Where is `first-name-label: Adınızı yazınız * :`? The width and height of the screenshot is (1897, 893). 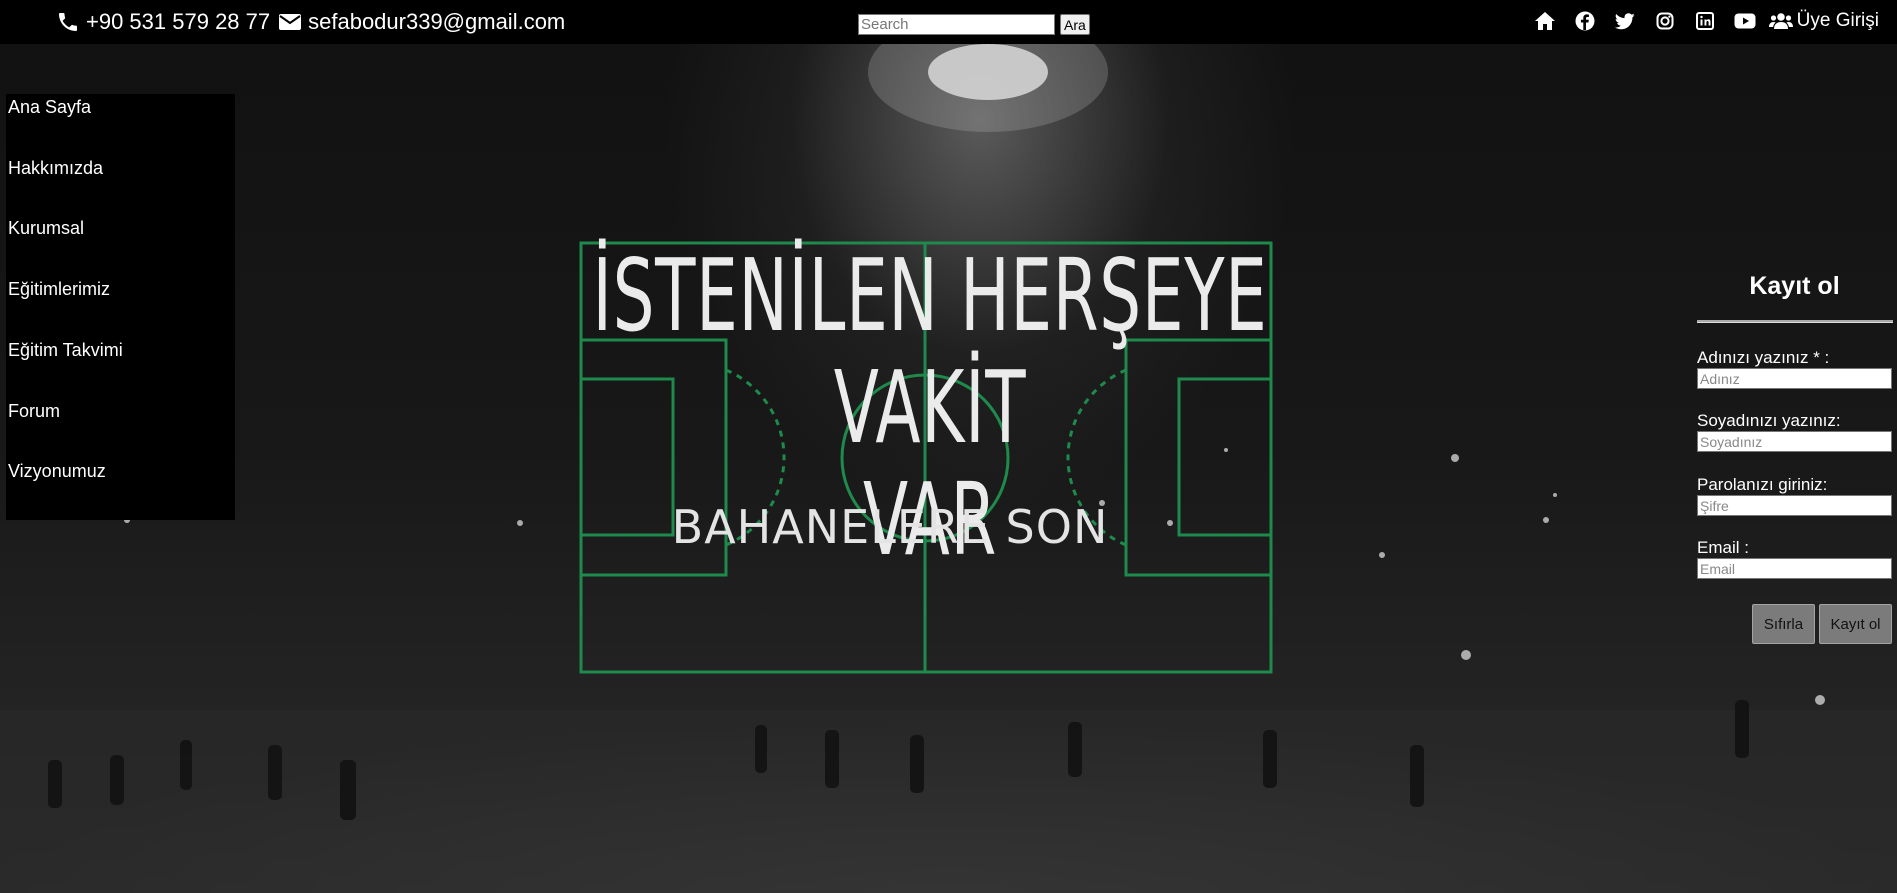 first-name-label: Adınızı yazınız * : is located at coordinates (1763, 357).